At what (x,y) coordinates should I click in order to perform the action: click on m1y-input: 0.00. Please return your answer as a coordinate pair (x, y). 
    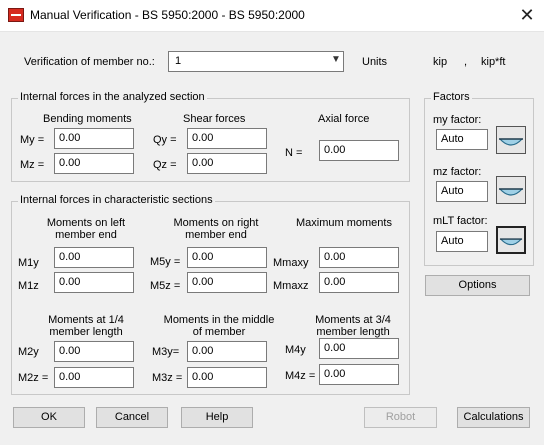
    Looking at the image, I should click on (94, 257).